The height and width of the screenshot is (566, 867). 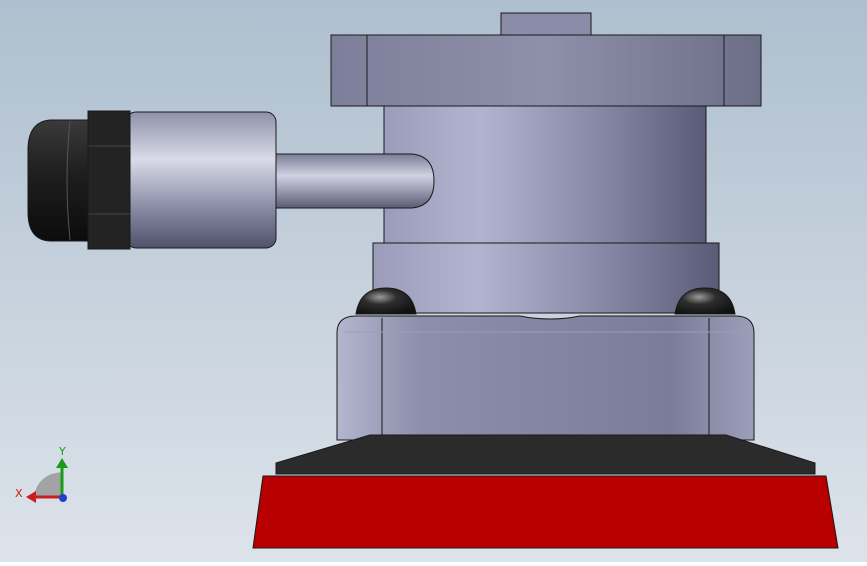 I want to click on hose-housing, so click(x=201, y=180).